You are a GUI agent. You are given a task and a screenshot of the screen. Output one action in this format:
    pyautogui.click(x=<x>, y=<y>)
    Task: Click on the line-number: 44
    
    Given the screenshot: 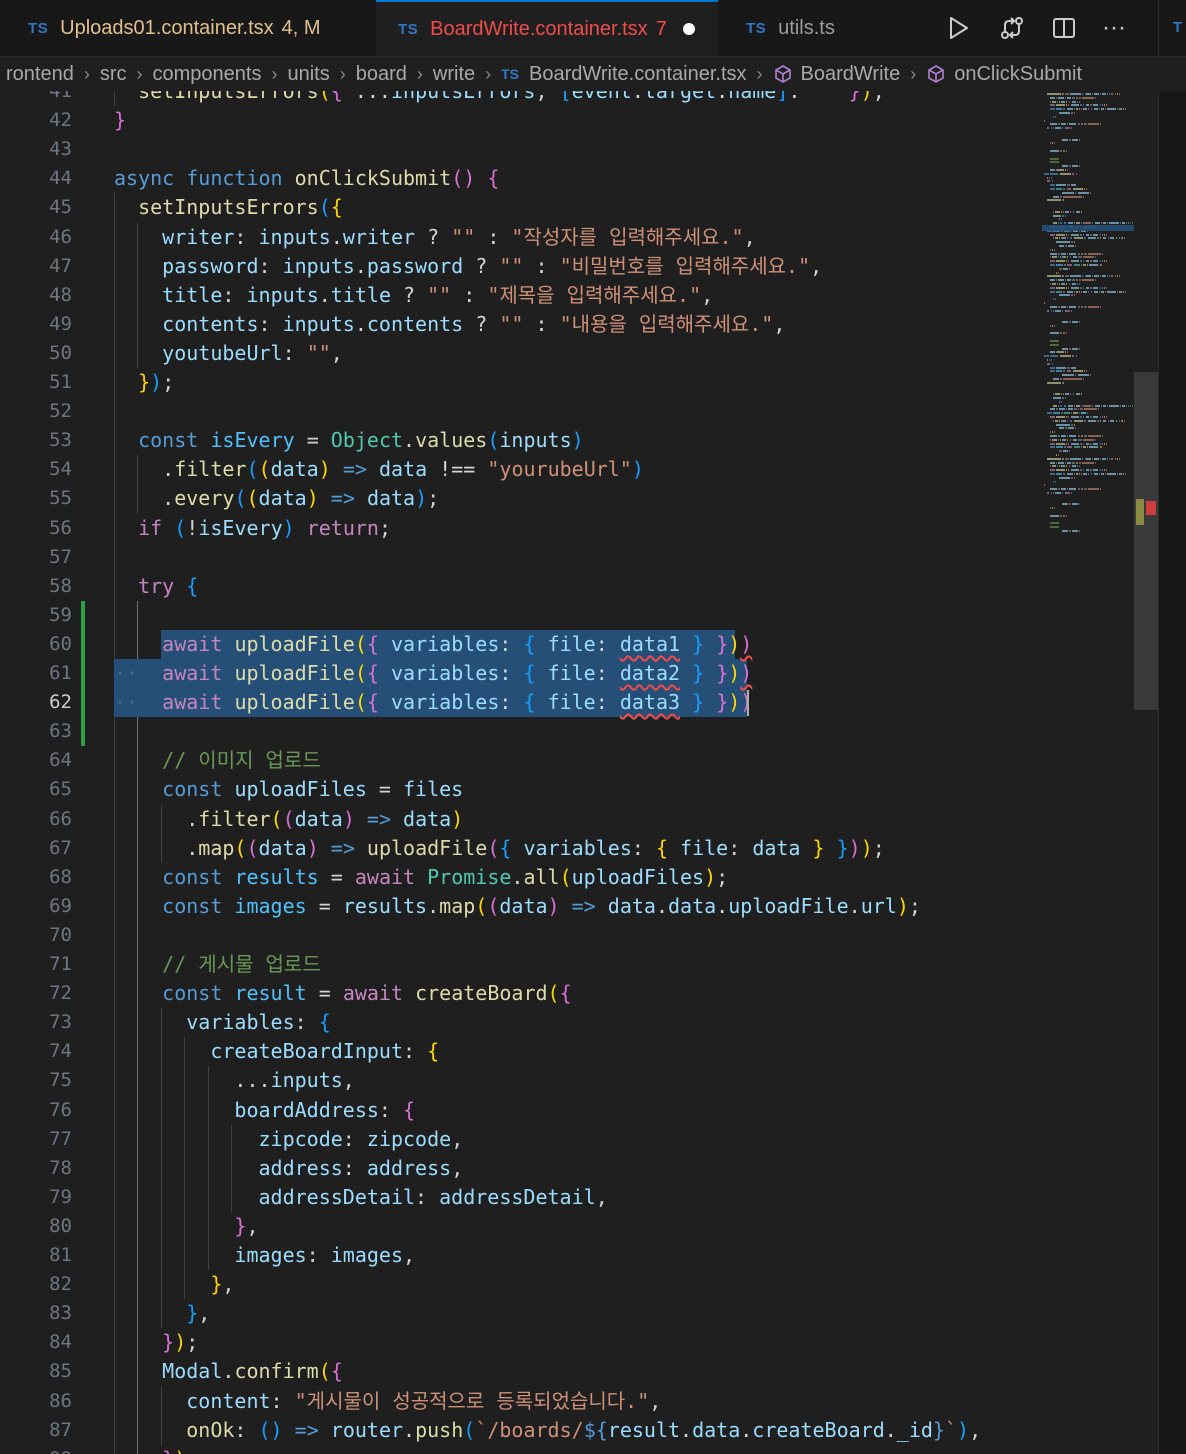 What is the action you would take?
    pyautogui.click(x=36, y=178)
    